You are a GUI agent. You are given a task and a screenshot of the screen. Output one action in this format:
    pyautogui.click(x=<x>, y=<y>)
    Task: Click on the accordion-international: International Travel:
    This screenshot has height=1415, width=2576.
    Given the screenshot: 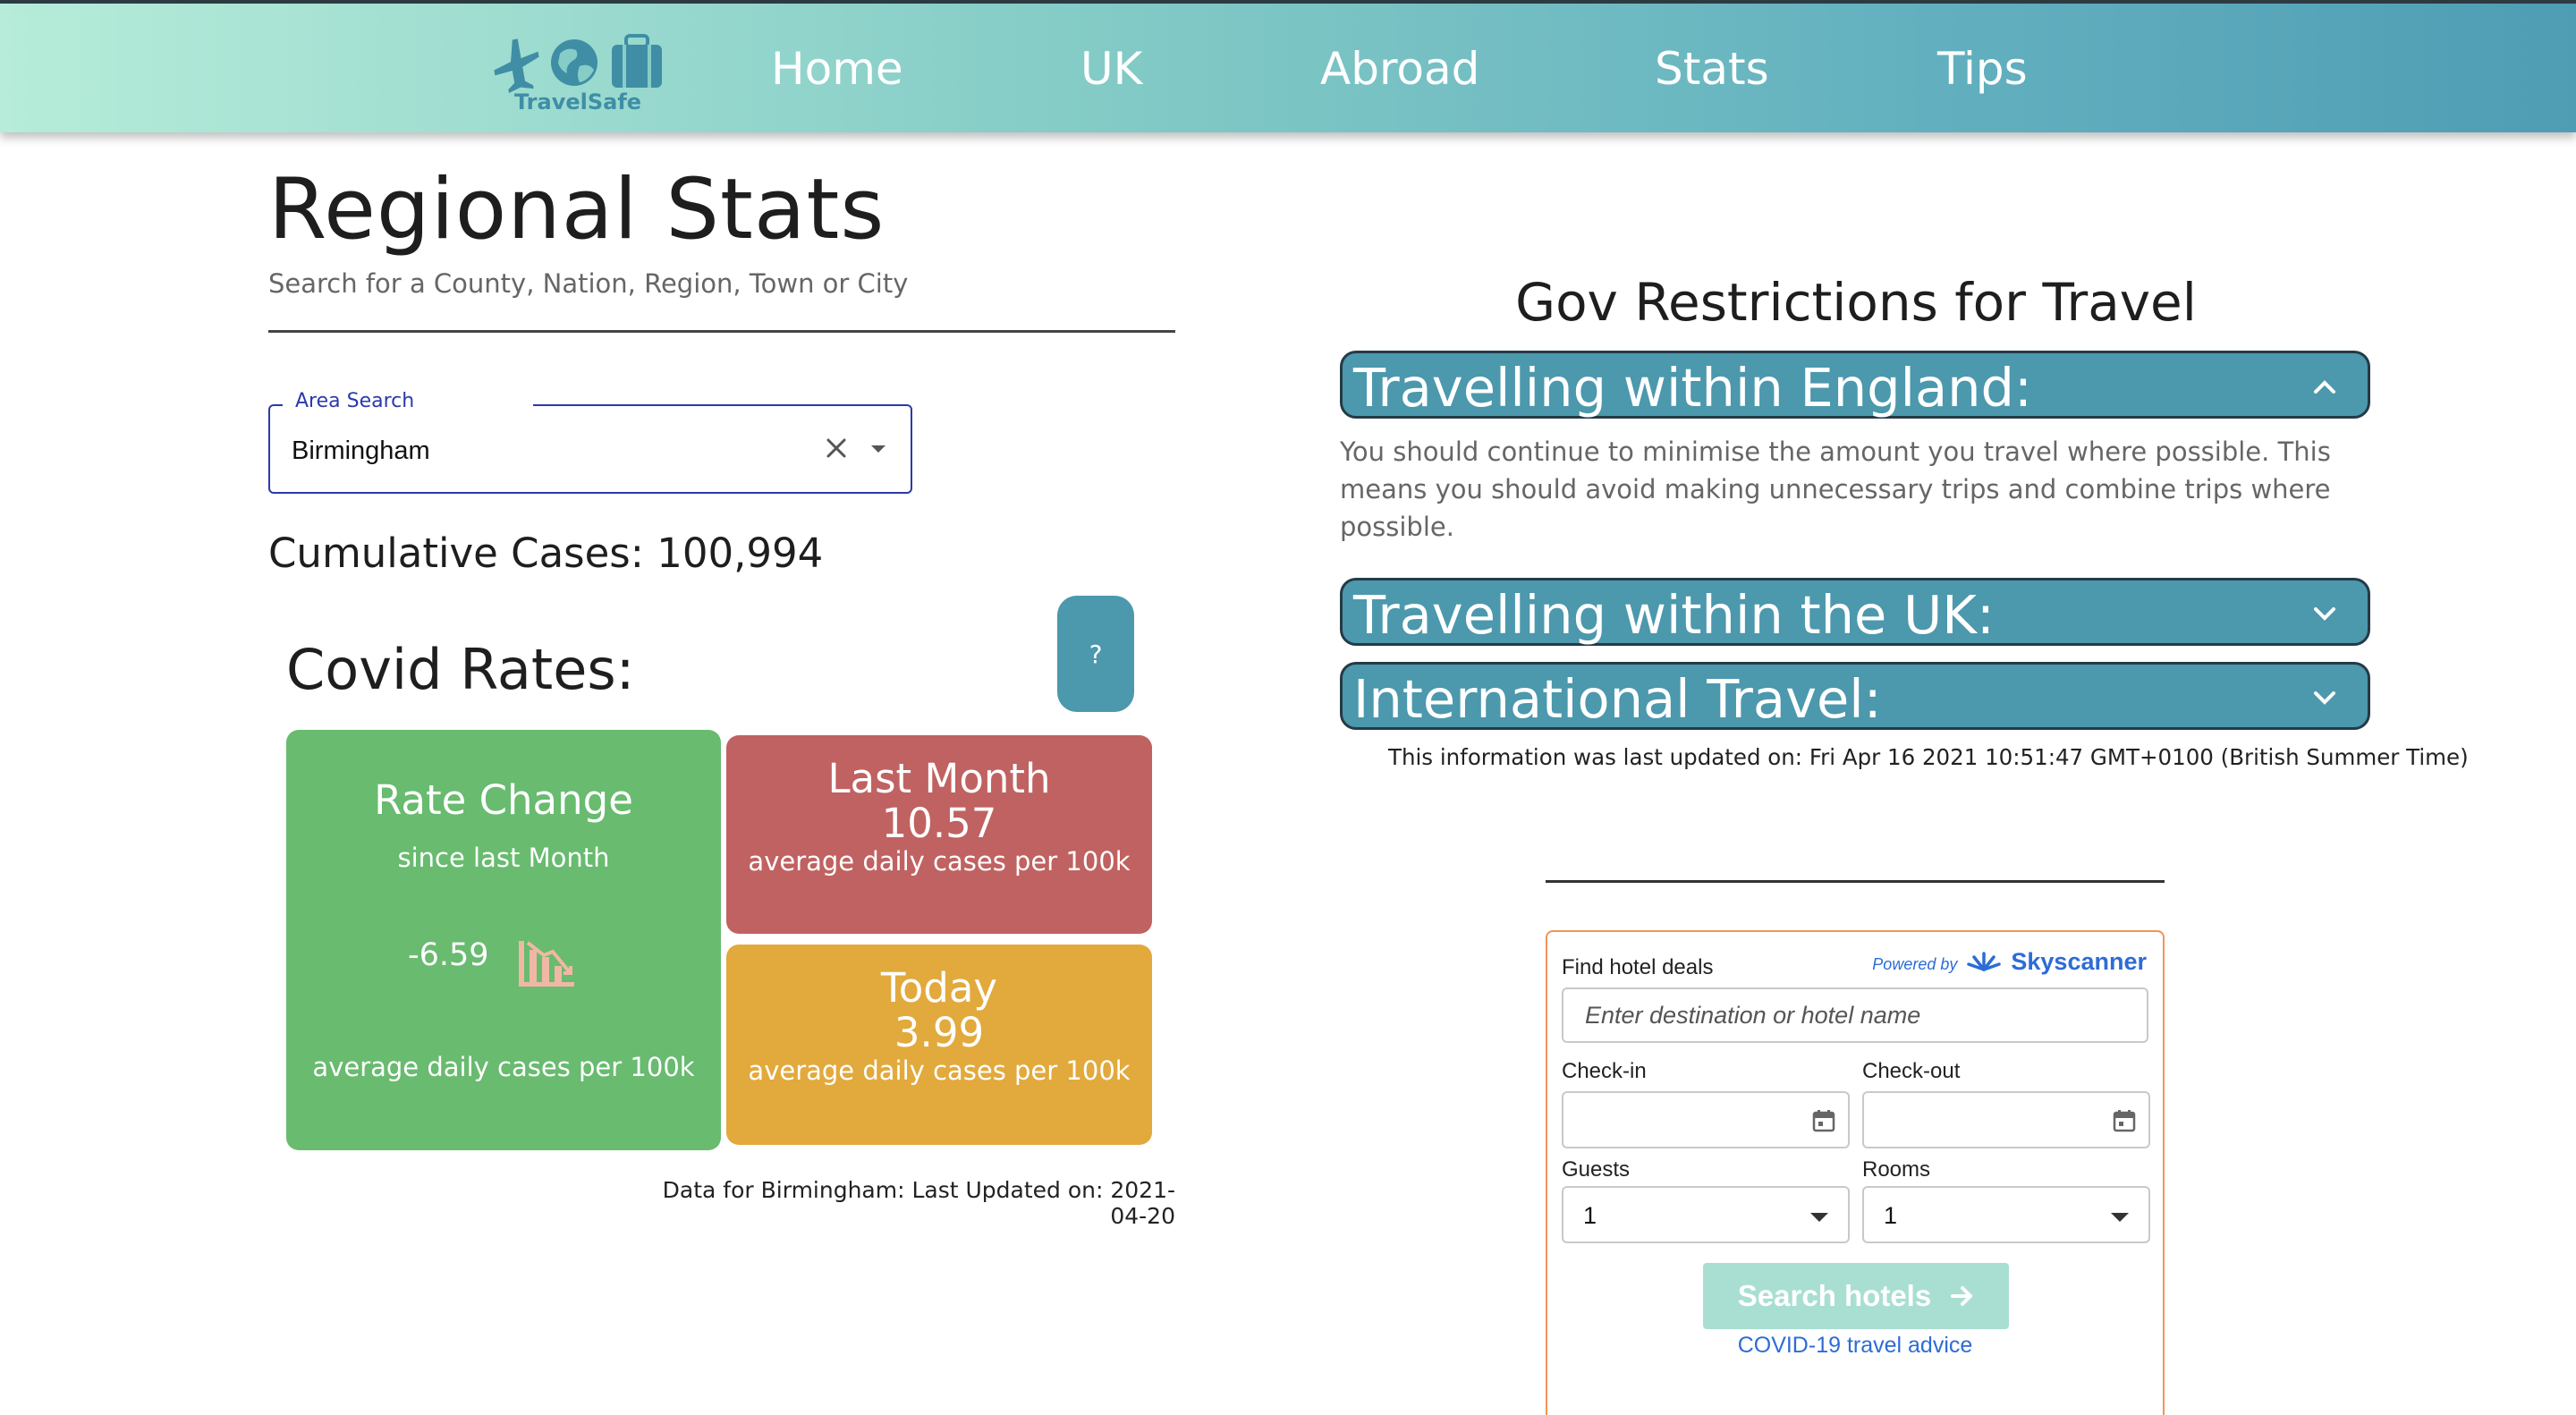 What is the action you would take?
    pyautogui.click(x=1855, y=696)
    